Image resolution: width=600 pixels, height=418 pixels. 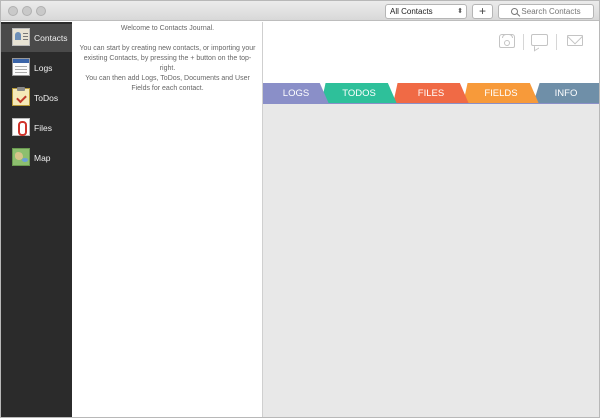 What do you see at coordinates (21, 127) in the screenshot?
I see `files-icon` at bounding box center [21, 127].